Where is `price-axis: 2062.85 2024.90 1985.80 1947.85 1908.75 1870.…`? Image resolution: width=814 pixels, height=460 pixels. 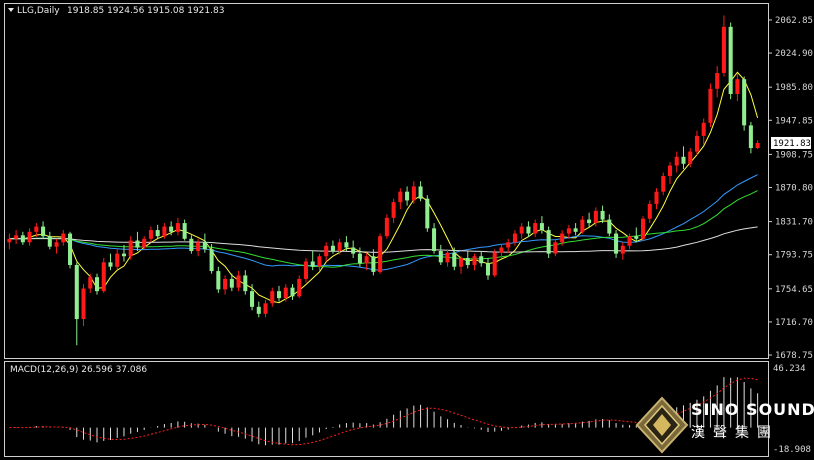
price-axis: 2062.85 2024.90 1985.80 1947.85 1908.75 1870.… is located at coordinates (790, 188).